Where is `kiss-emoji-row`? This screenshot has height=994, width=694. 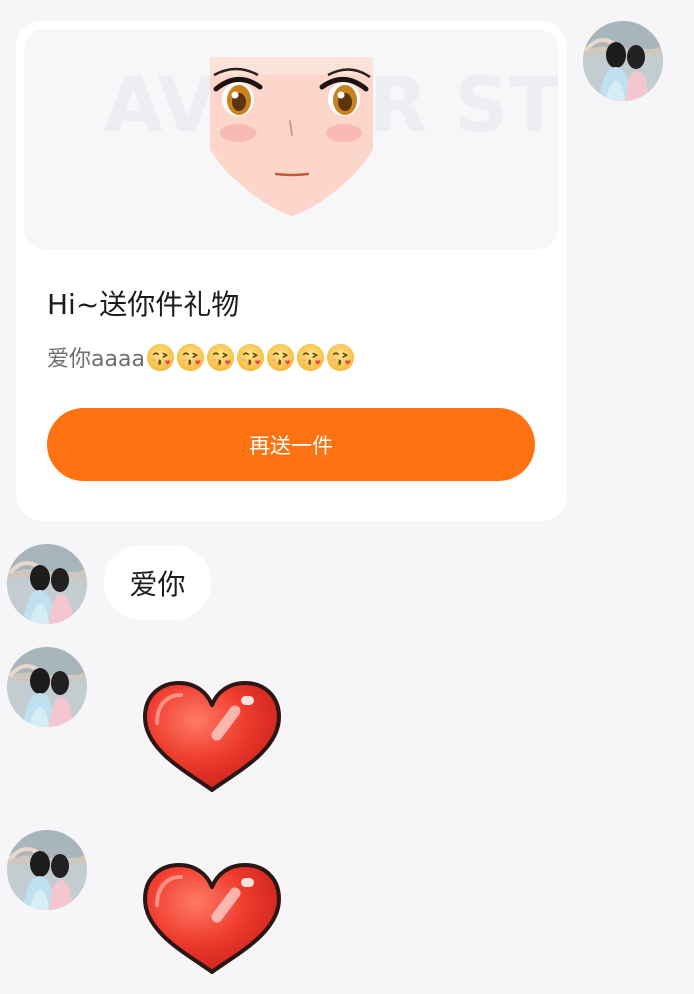
kiss-emoji-row is located at coordinates (251, 357).